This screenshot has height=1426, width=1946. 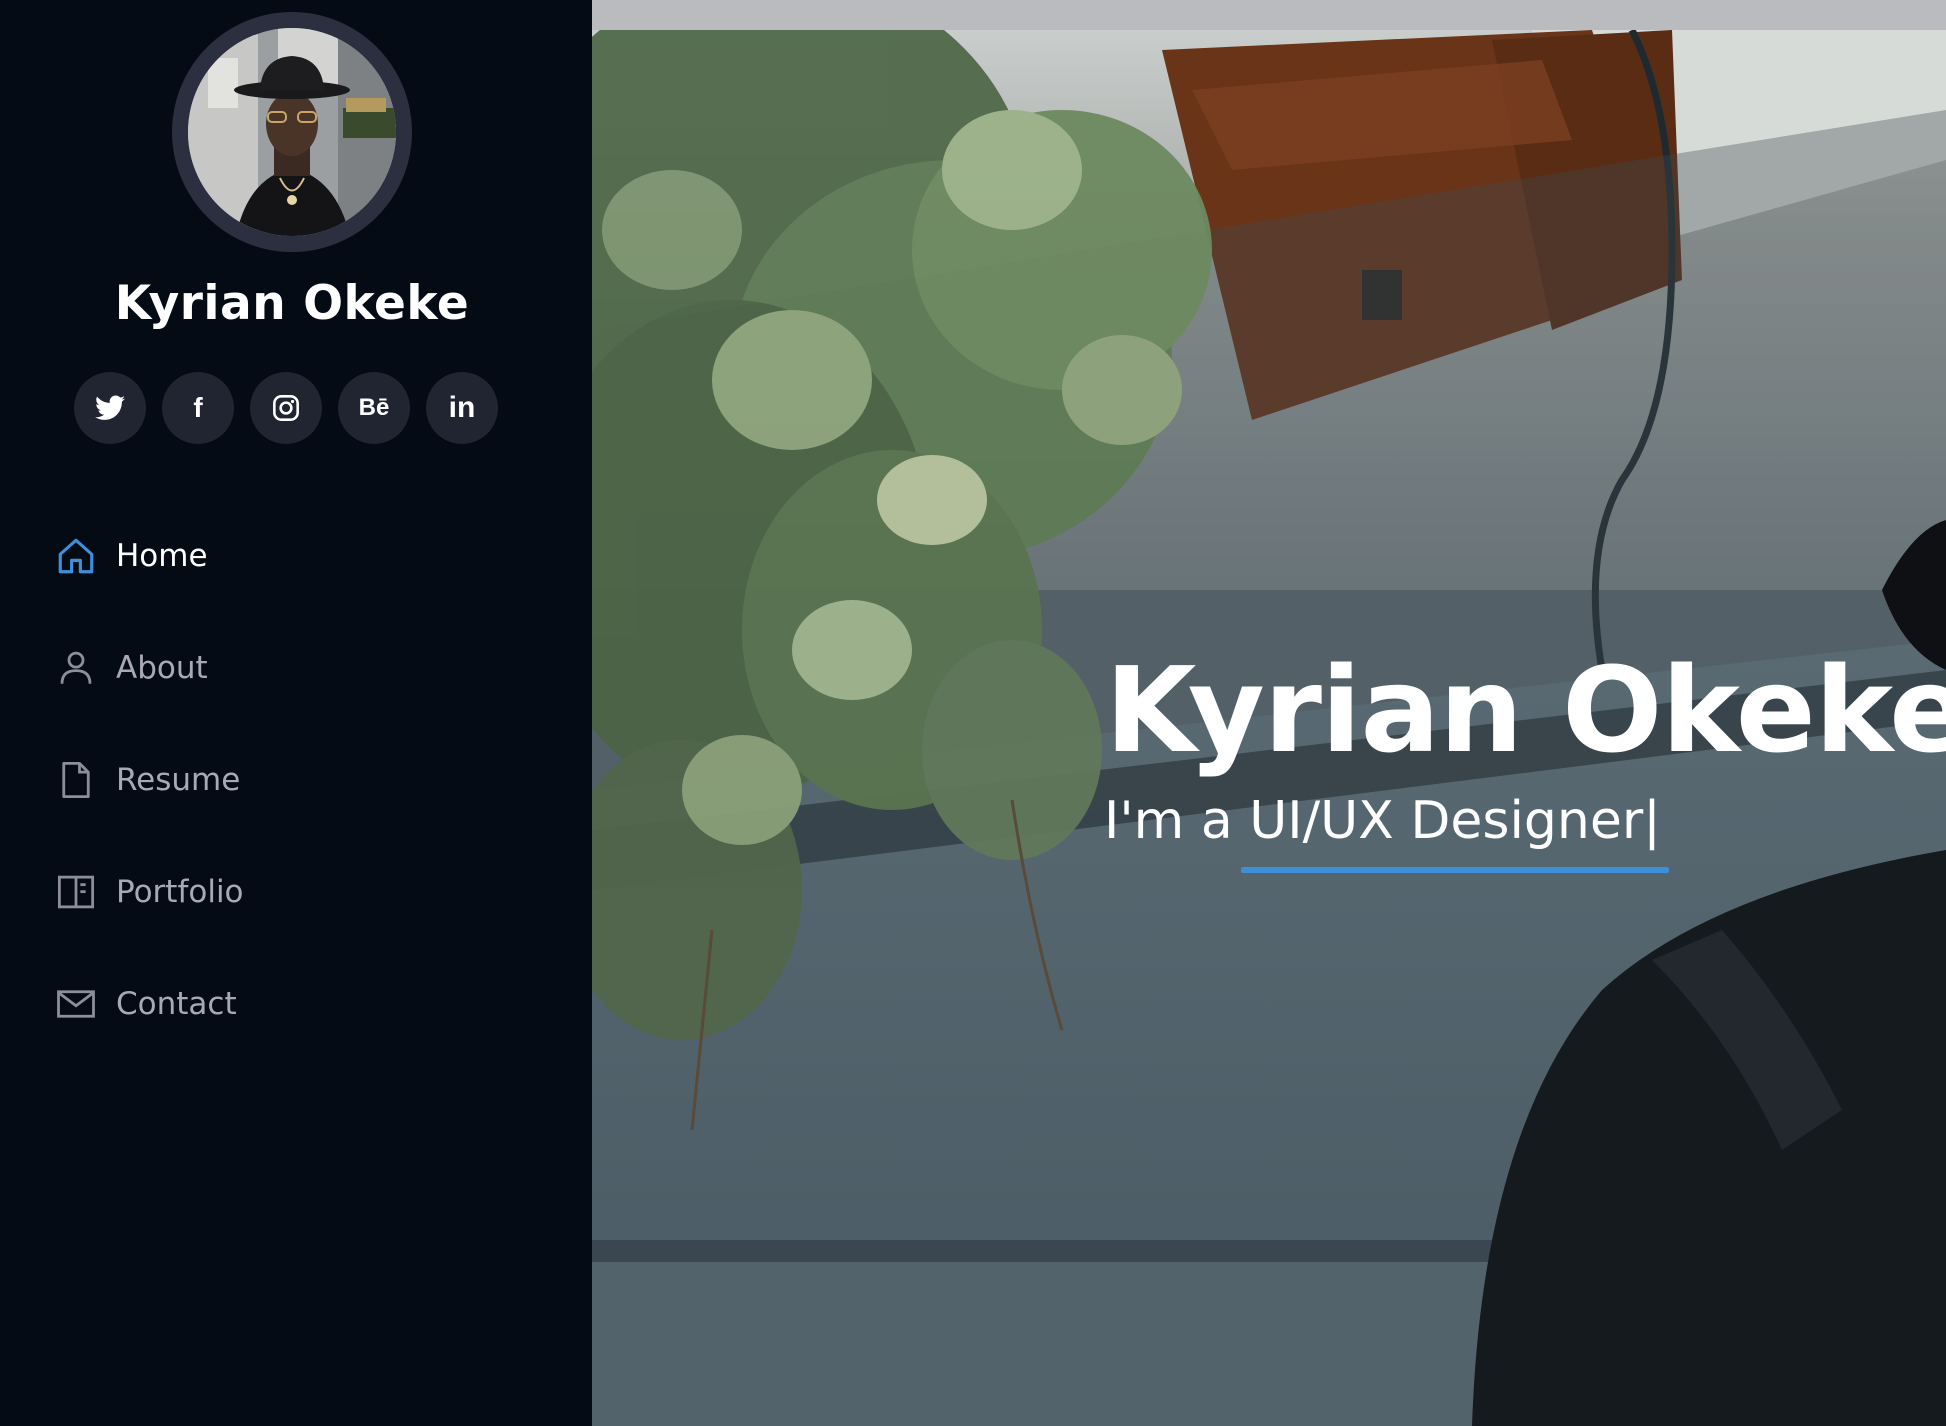 I want to click on nav-label-home: Home, so click(x=162, y=556).